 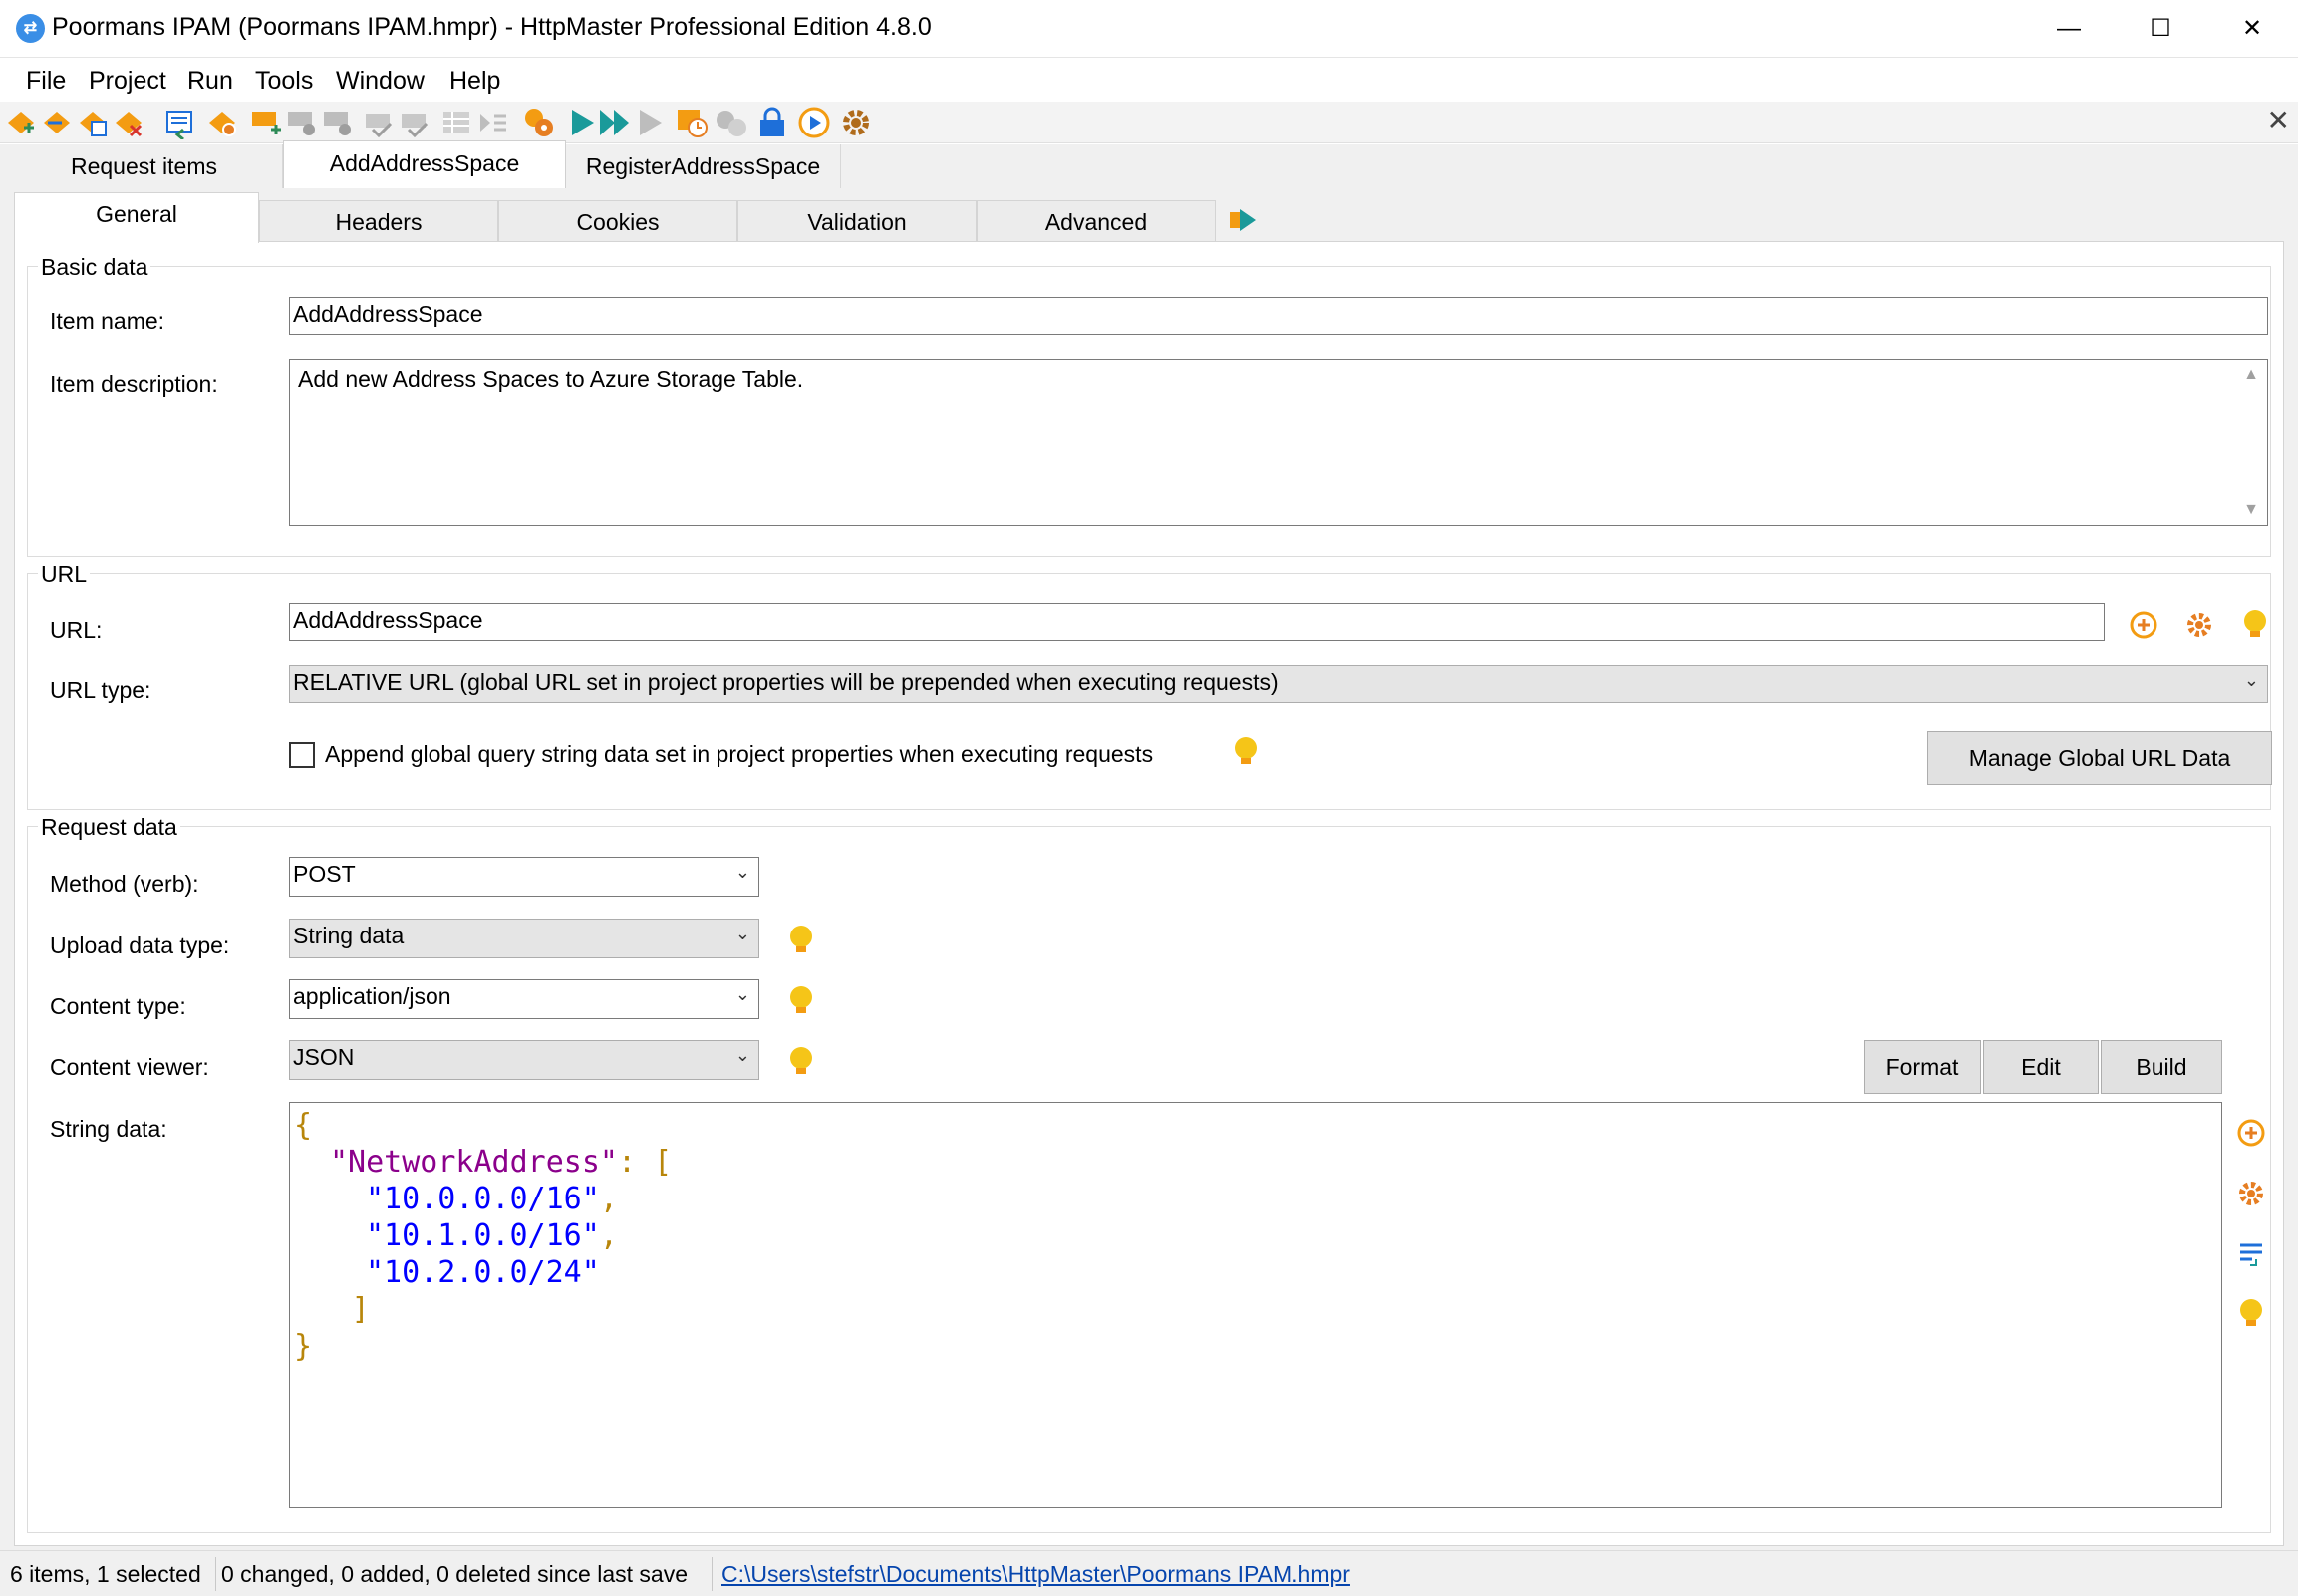 What do you see at coordinates (493, 123) in the screenshot?
I see `run-list-icon` at bounding box center [493, 123].